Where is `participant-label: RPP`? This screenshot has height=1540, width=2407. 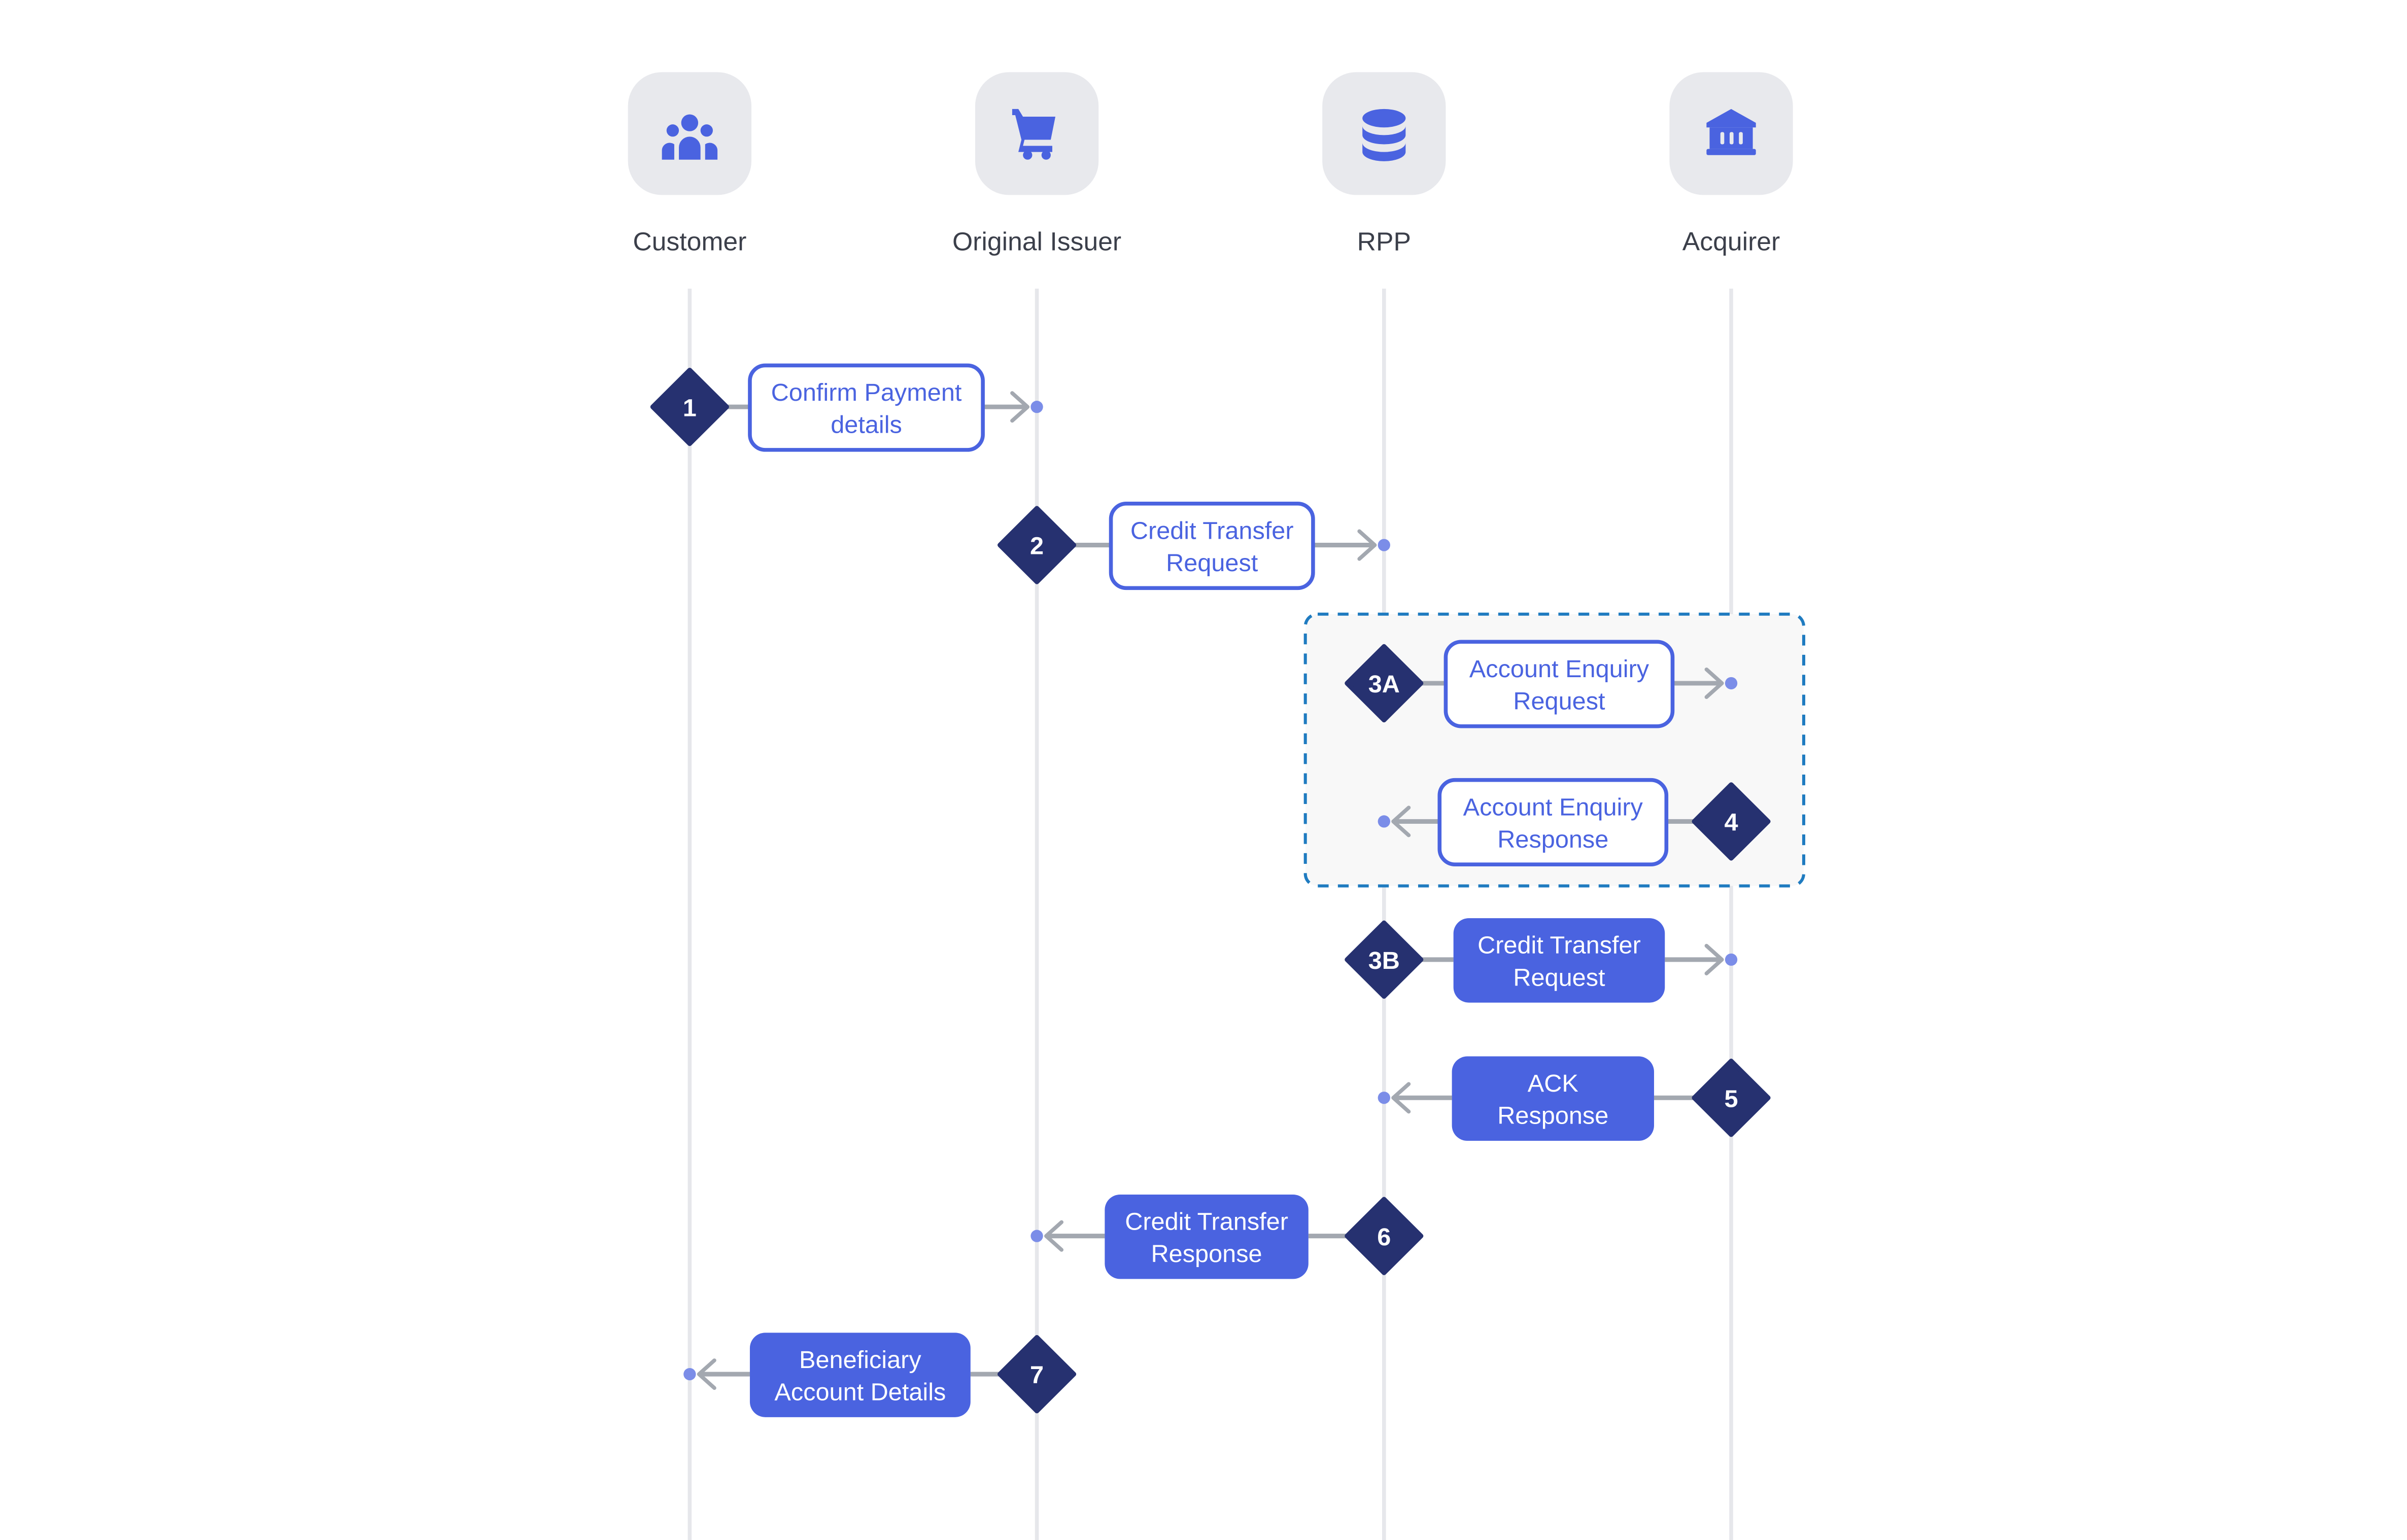 participant-label: RPP is located at coordinates (1384, 241).